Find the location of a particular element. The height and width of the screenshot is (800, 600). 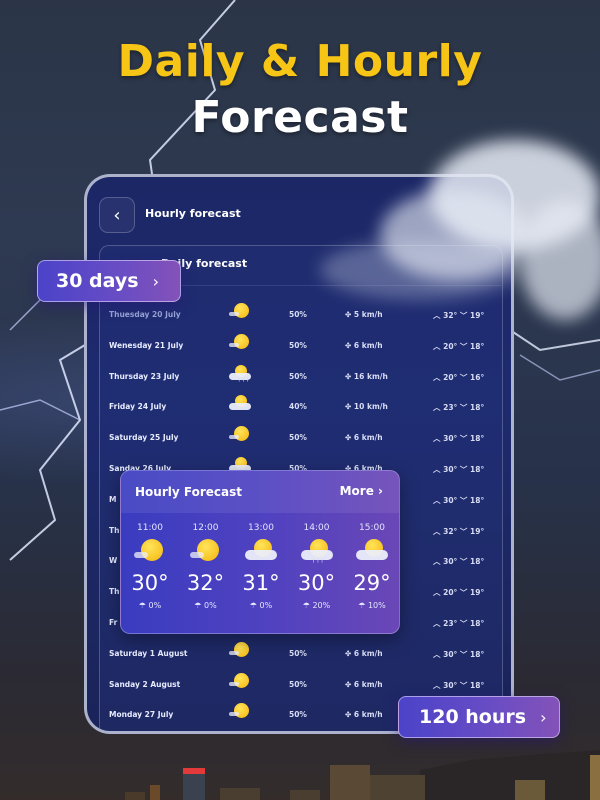

hour-temperature: 31° is located at coordinates (261, 583).